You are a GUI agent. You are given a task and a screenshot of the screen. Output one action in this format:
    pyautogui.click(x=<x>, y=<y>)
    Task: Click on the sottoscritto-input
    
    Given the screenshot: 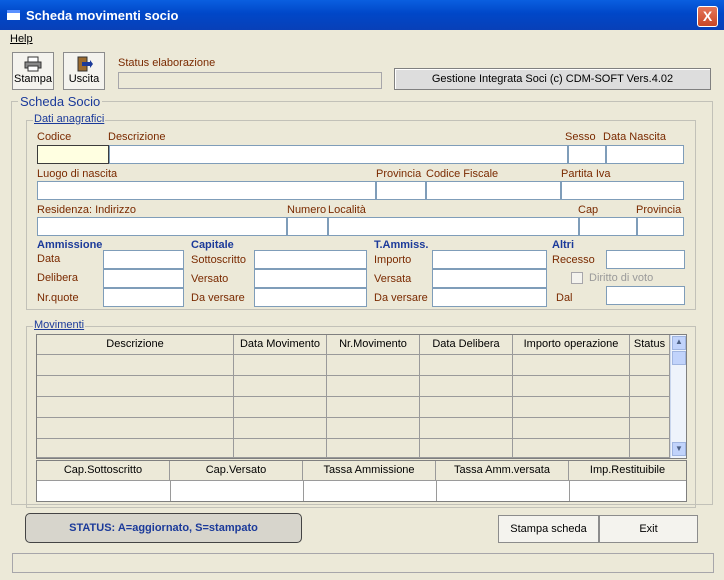 What is the action you would take?
    pyautogui.click(x=310, y=259)
    